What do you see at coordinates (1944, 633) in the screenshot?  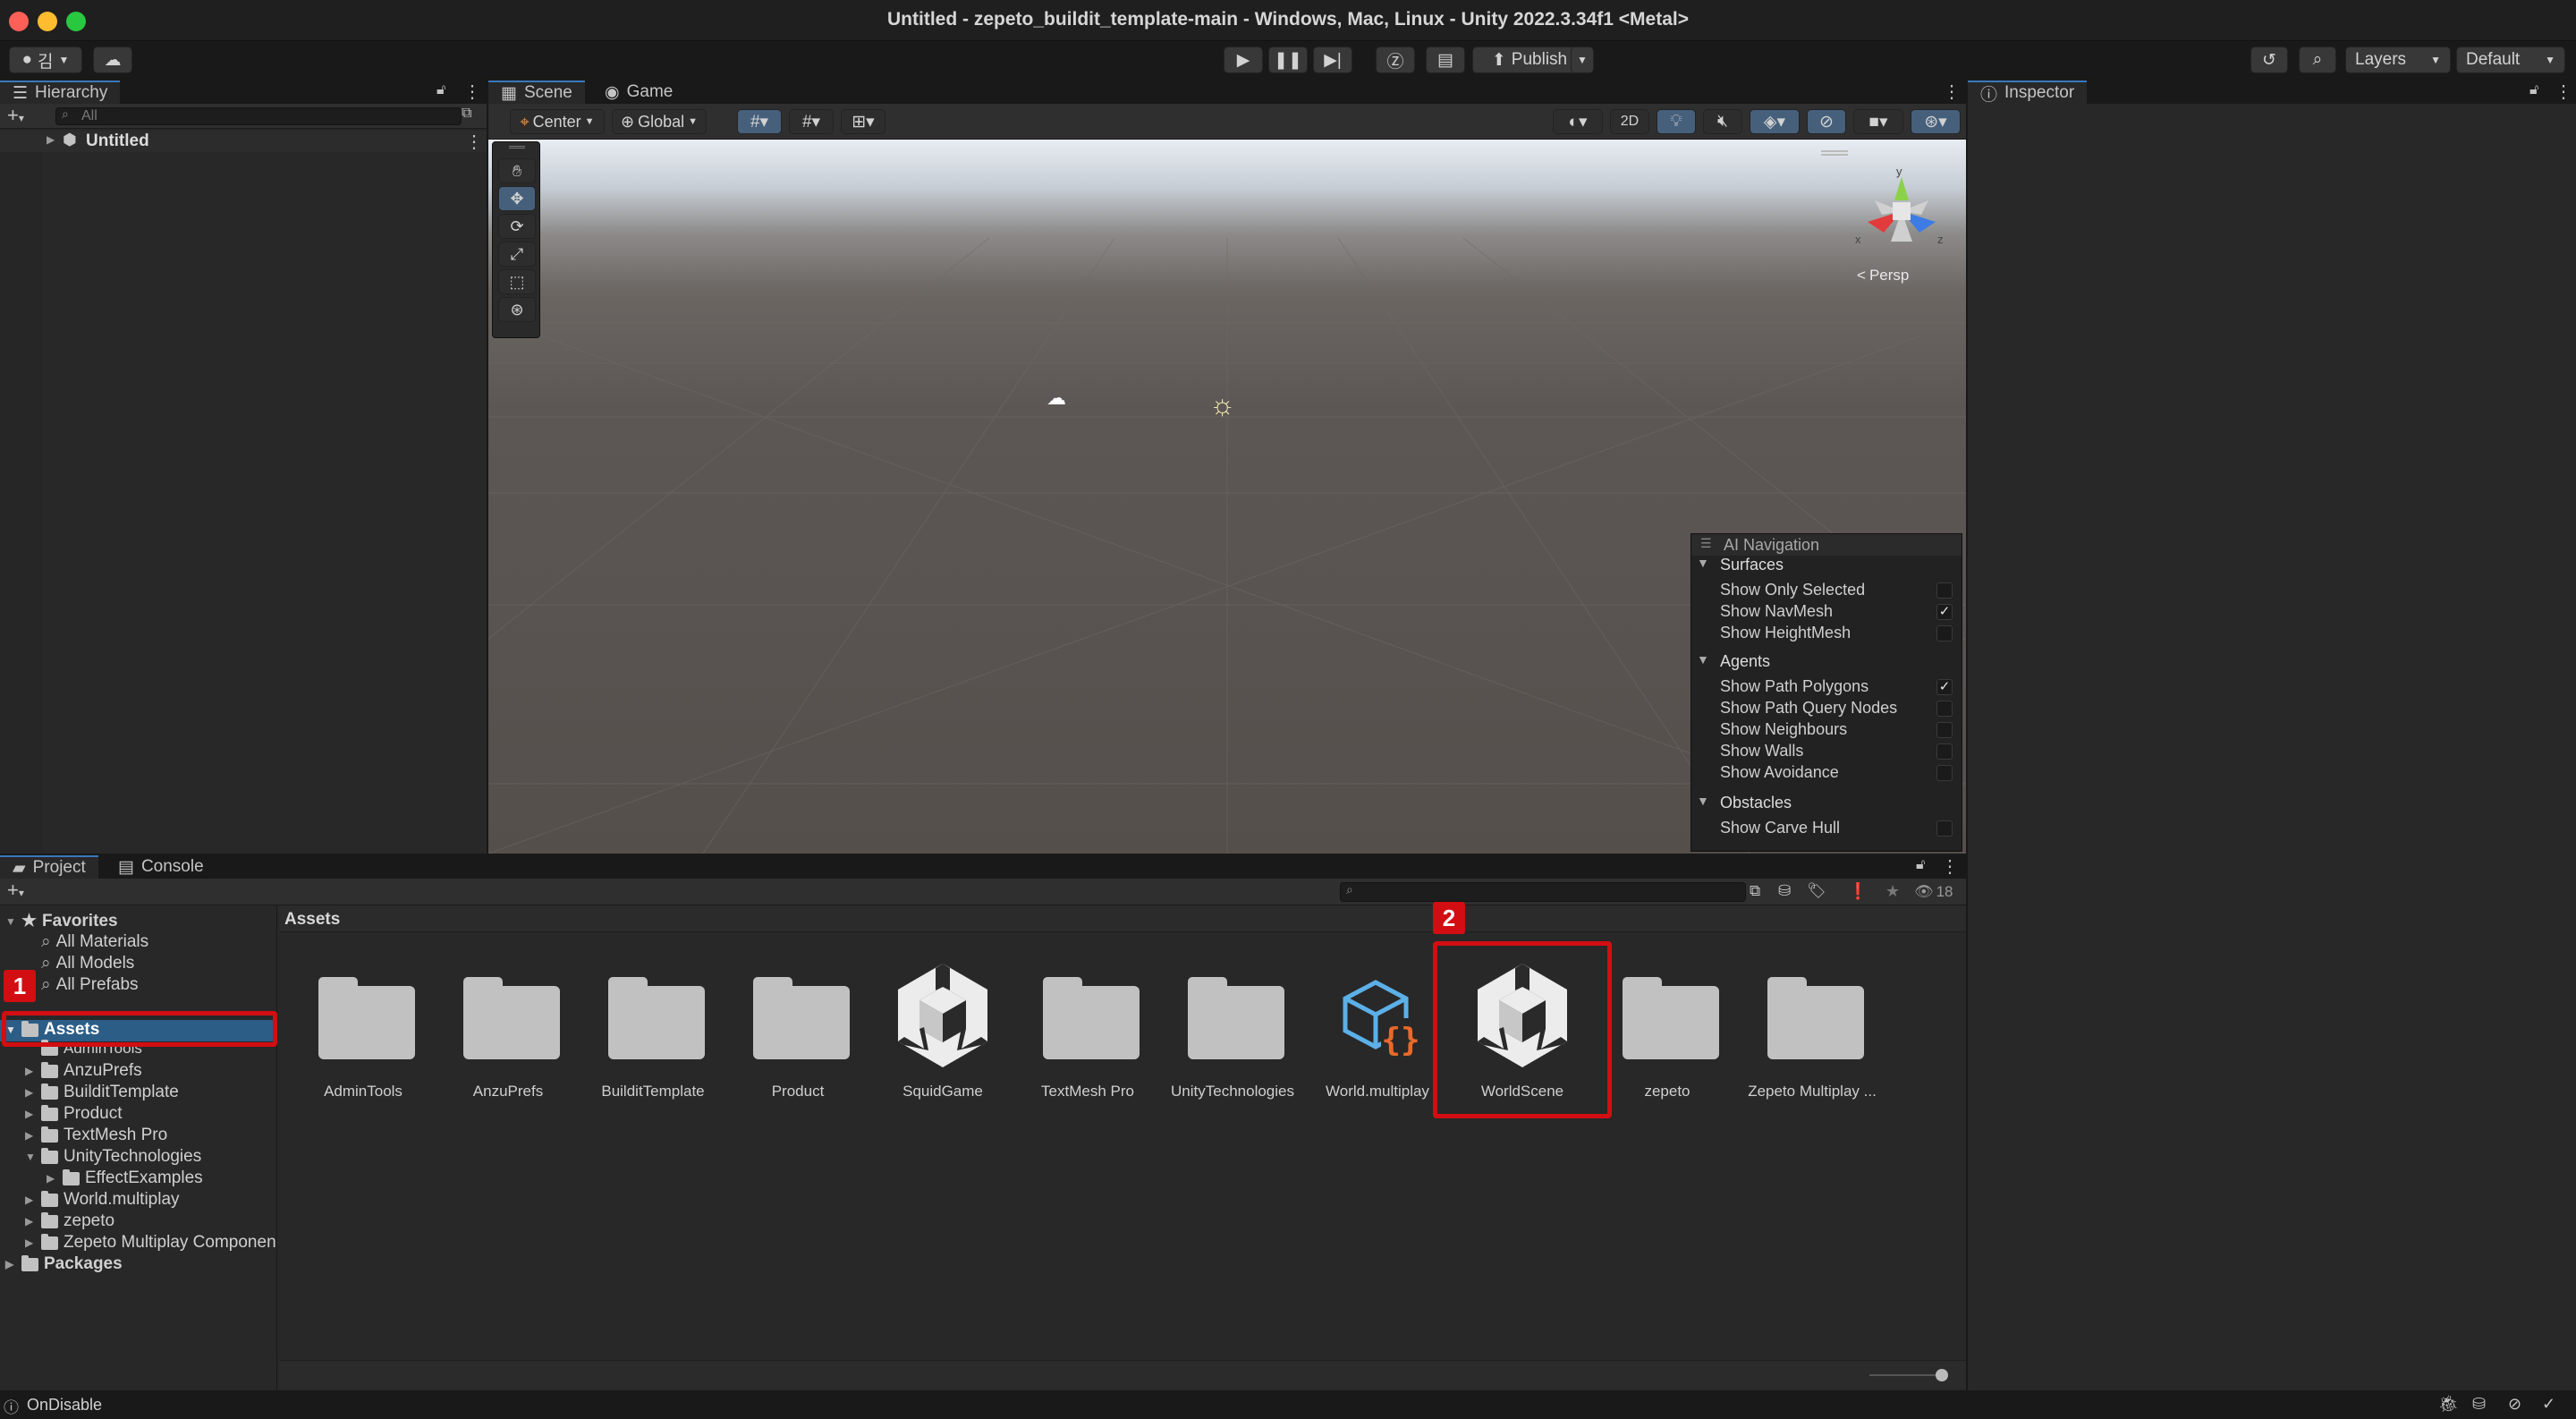 I see `show-heightmesh-checkbox` at bounding box center [1944, 633].